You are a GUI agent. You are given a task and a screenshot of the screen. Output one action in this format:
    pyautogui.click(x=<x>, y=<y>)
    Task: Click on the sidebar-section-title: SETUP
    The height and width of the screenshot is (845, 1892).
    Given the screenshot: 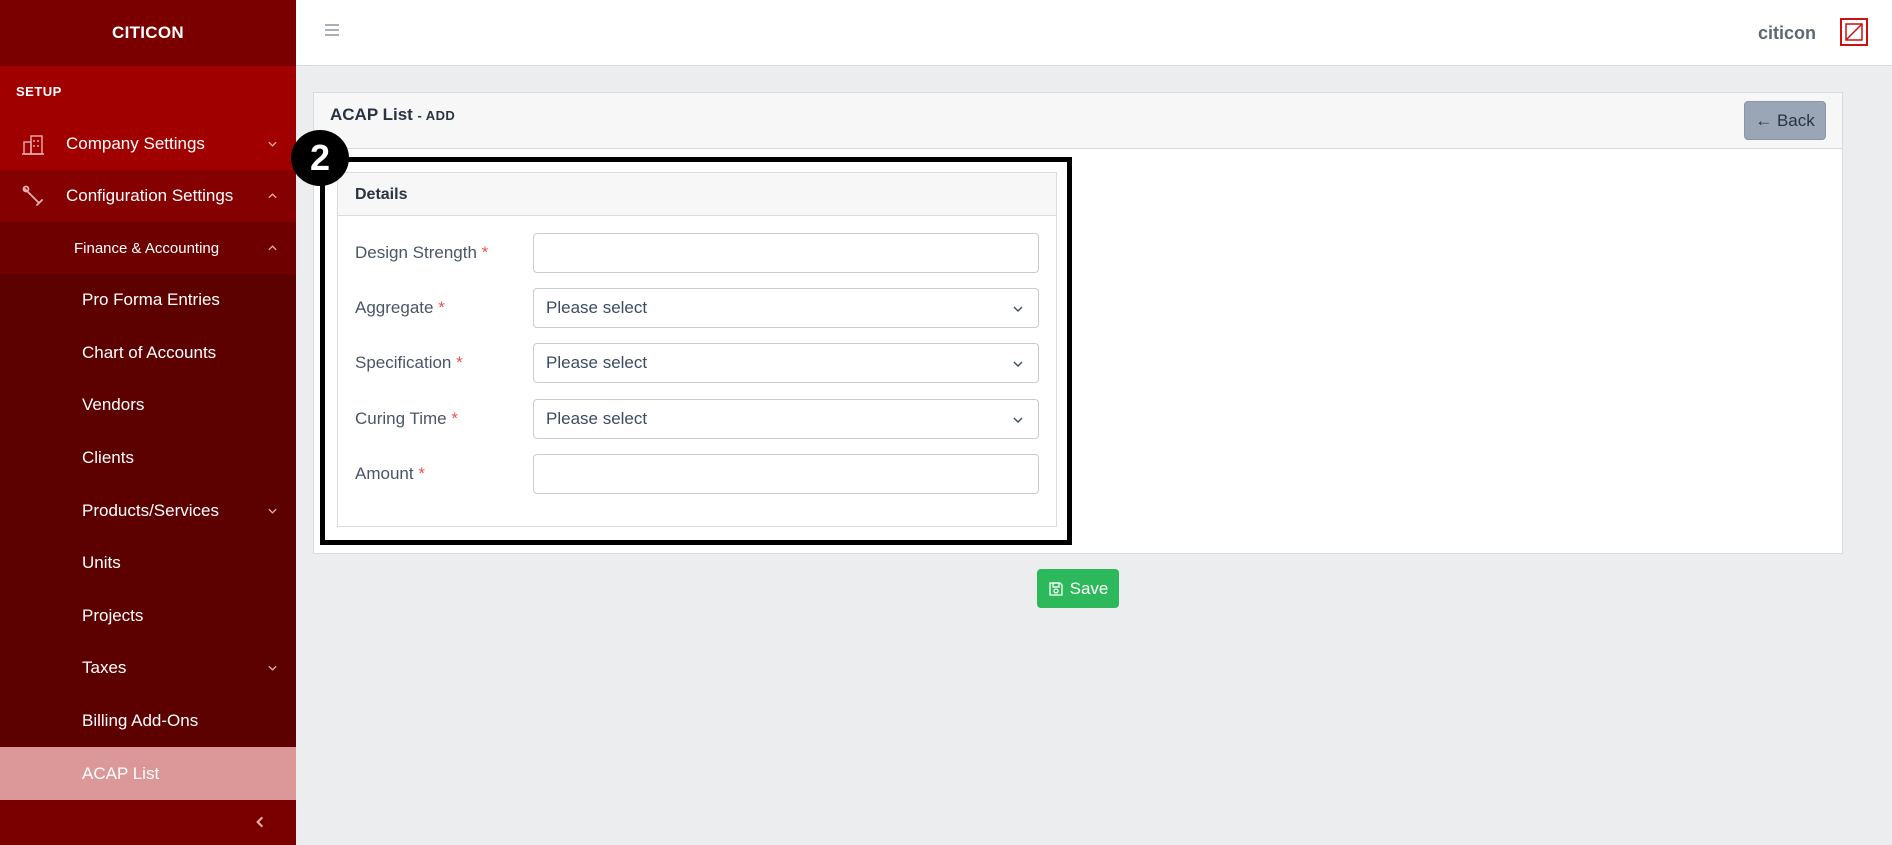 What is the action you would take?
    pyautogui.click(x=148, y=92)
    